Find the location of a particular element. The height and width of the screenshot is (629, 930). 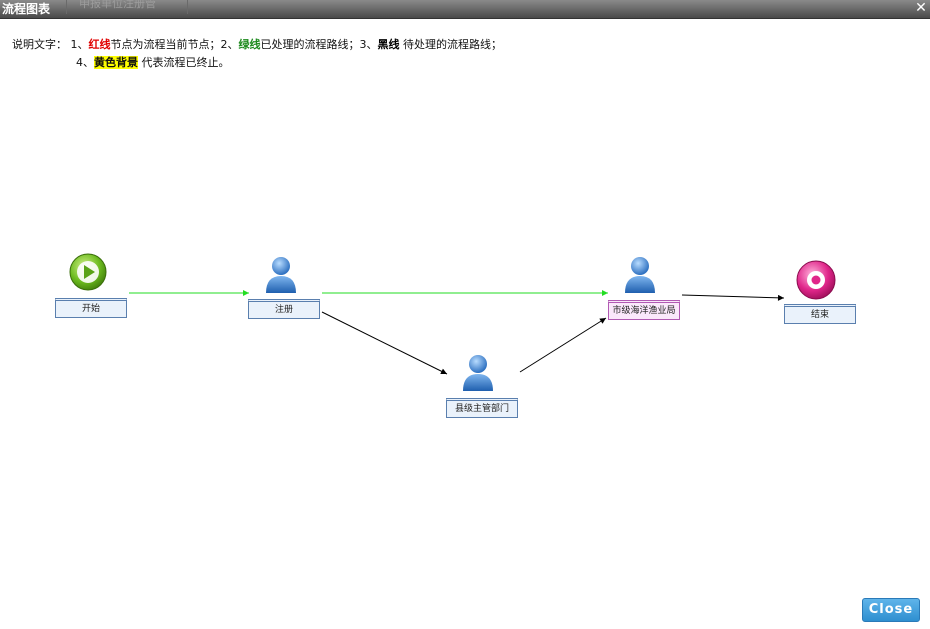

node-start-label: 开始 is located at coordinates (90, 309).